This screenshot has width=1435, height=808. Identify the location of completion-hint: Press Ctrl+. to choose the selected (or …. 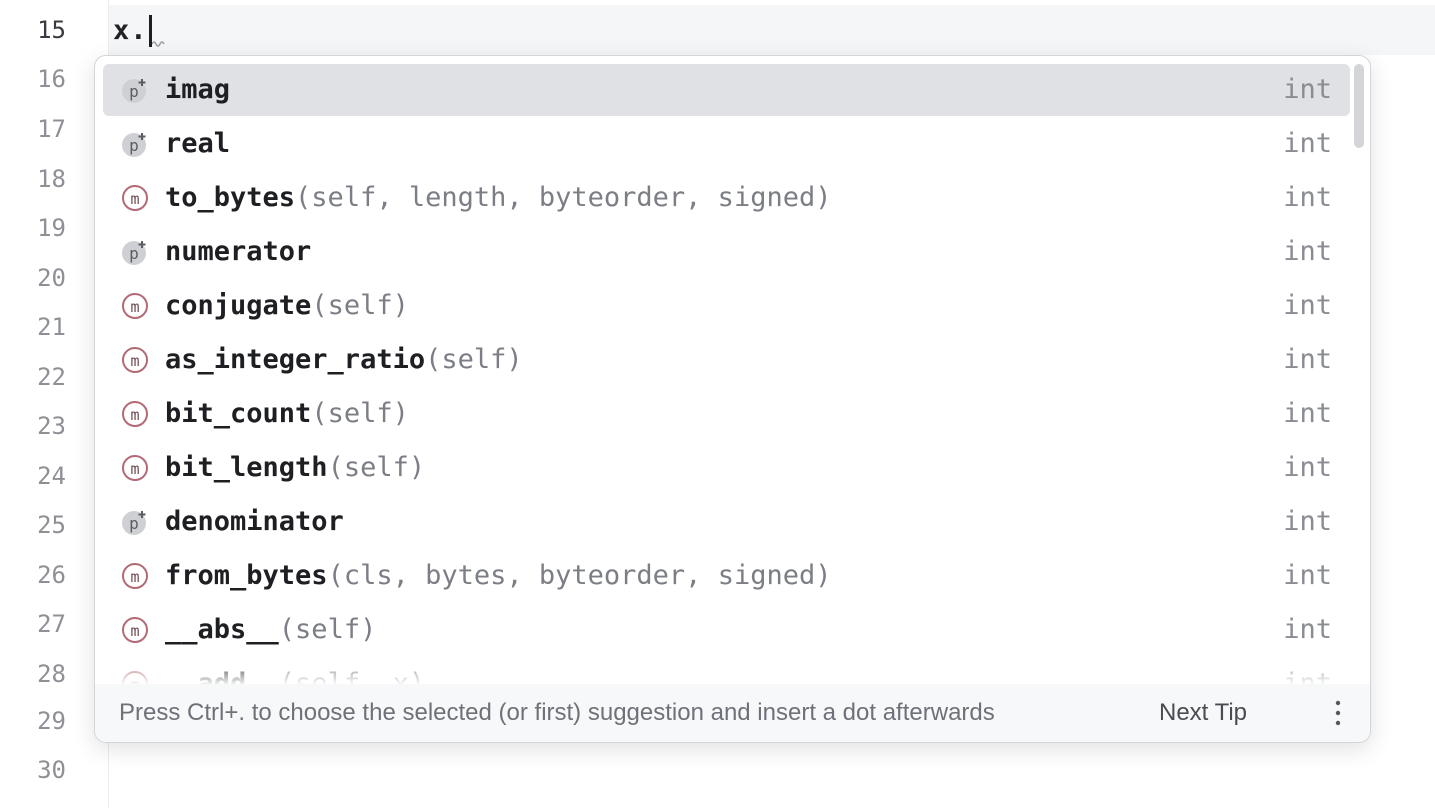
(557, 712).